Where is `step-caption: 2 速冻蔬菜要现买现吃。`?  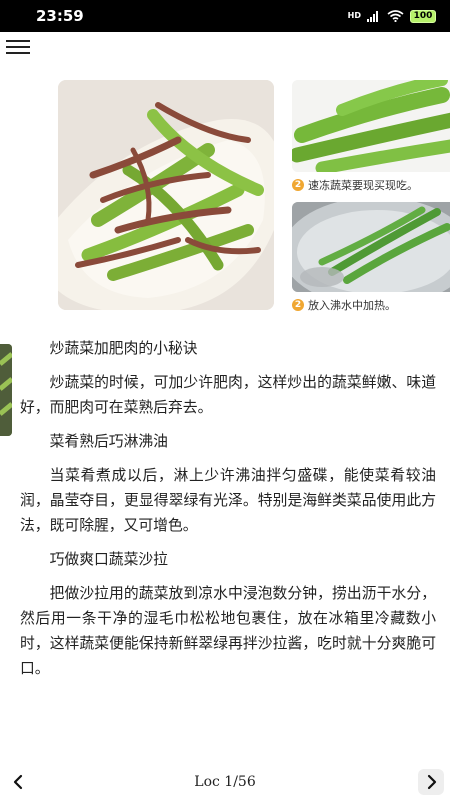 step-caption: 2 速冻蔬菜要现买现吃。 is located at coordinates (355, 185).